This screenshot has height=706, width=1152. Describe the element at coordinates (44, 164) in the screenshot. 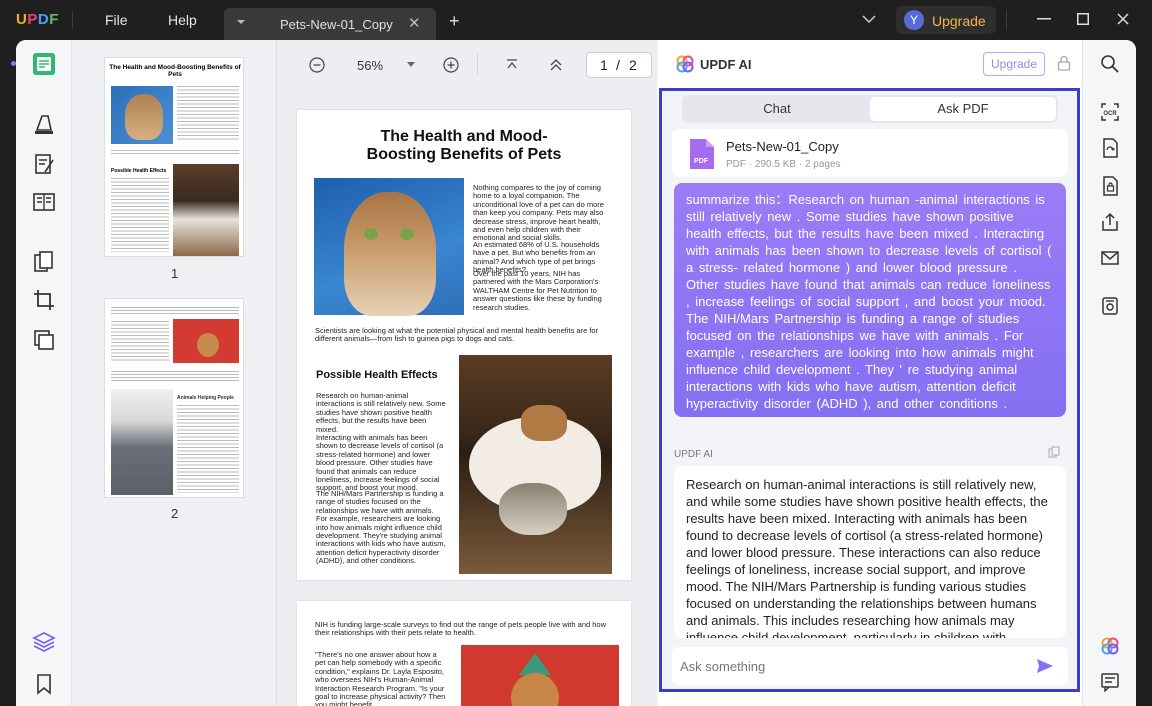

I see `edit-icon` at that location.